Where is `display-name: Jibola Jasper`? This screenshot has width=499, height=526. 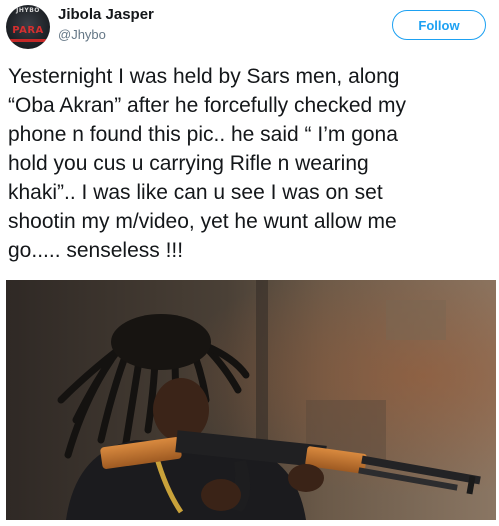 display-name: Jibola Jasper is located at coordinates (106, 14).